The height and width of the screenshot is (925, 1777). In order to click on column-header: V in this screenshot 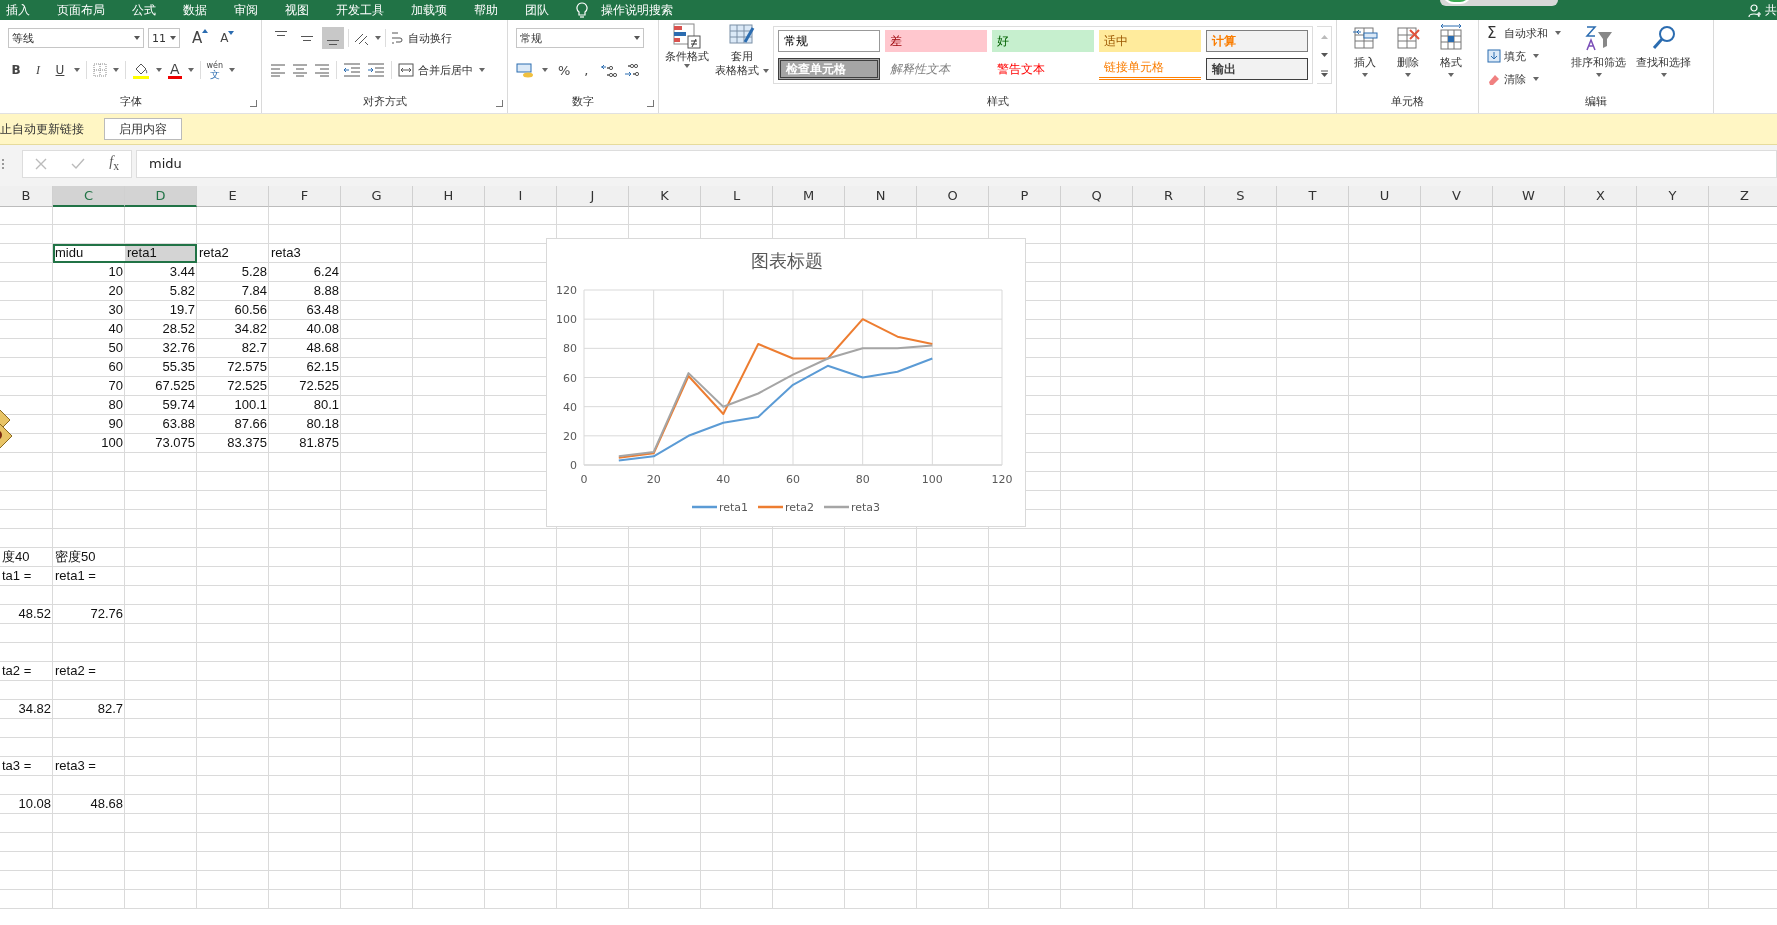, I will do `click(1457, 196)`.